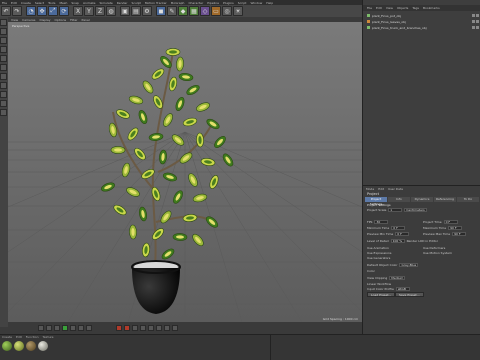 The image size is (480, 360). What do you see at coordinates (106, 3) in the screenshot?
I see `menu-simulate: Simulate` at bounding box center [106, 3].